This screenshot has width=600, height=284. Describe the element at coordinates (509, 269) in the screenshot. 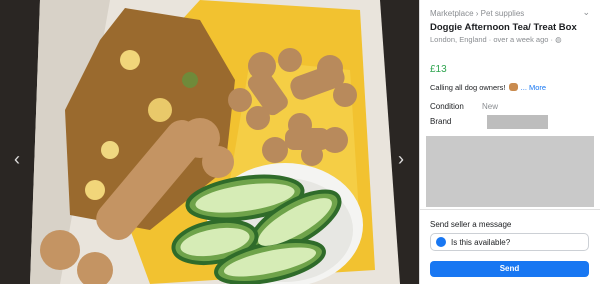

I see `send-button: Send` at that location.